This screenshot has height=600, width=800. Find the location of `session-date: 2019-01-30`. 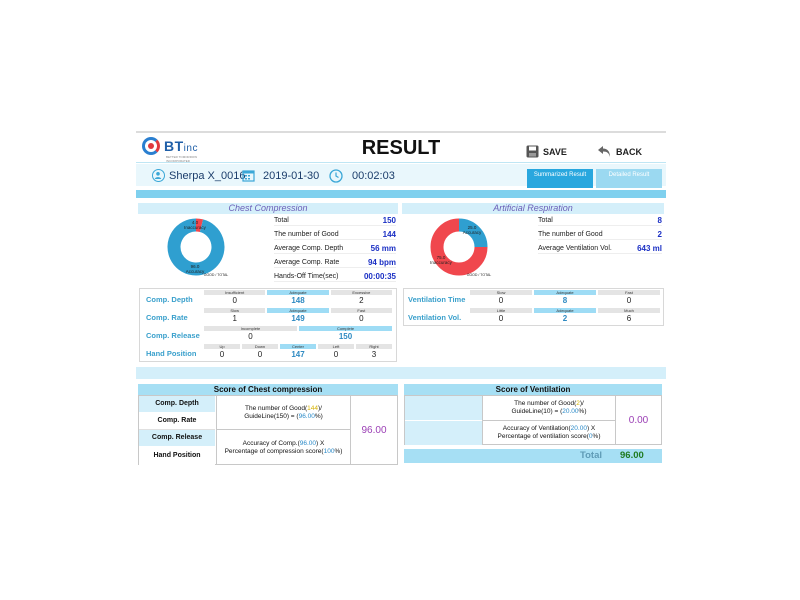

session-date: 2019-01-30 is located at coordinates (291, 175).